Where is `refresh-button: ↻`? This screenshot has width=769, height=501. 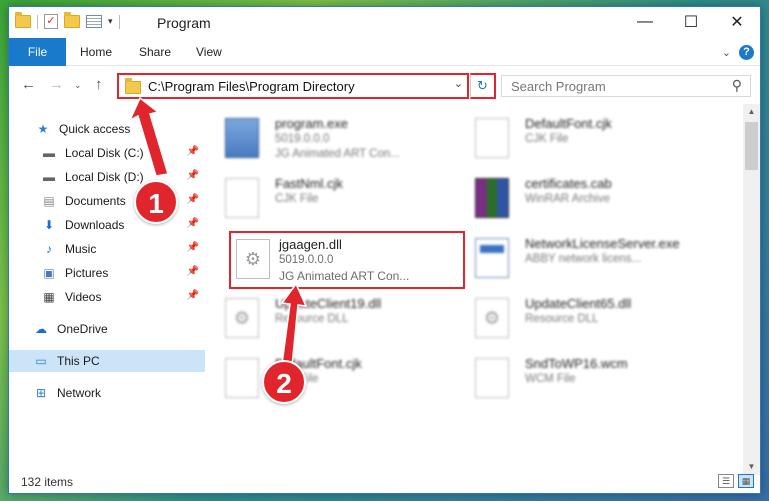
refresh-button: ↻ is located at coordinates (483, 86).